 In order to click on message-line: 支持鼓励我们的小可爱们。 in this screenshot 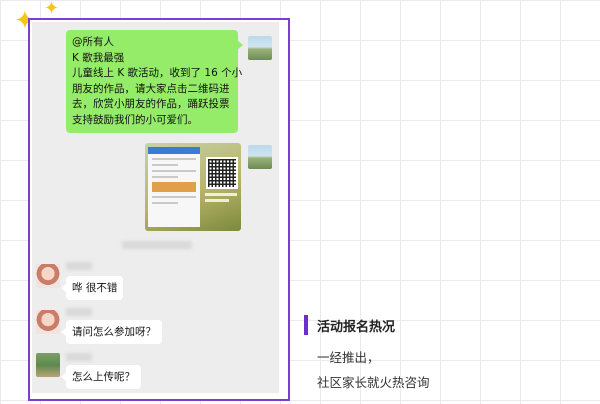, I will do `click(135, 119)`.